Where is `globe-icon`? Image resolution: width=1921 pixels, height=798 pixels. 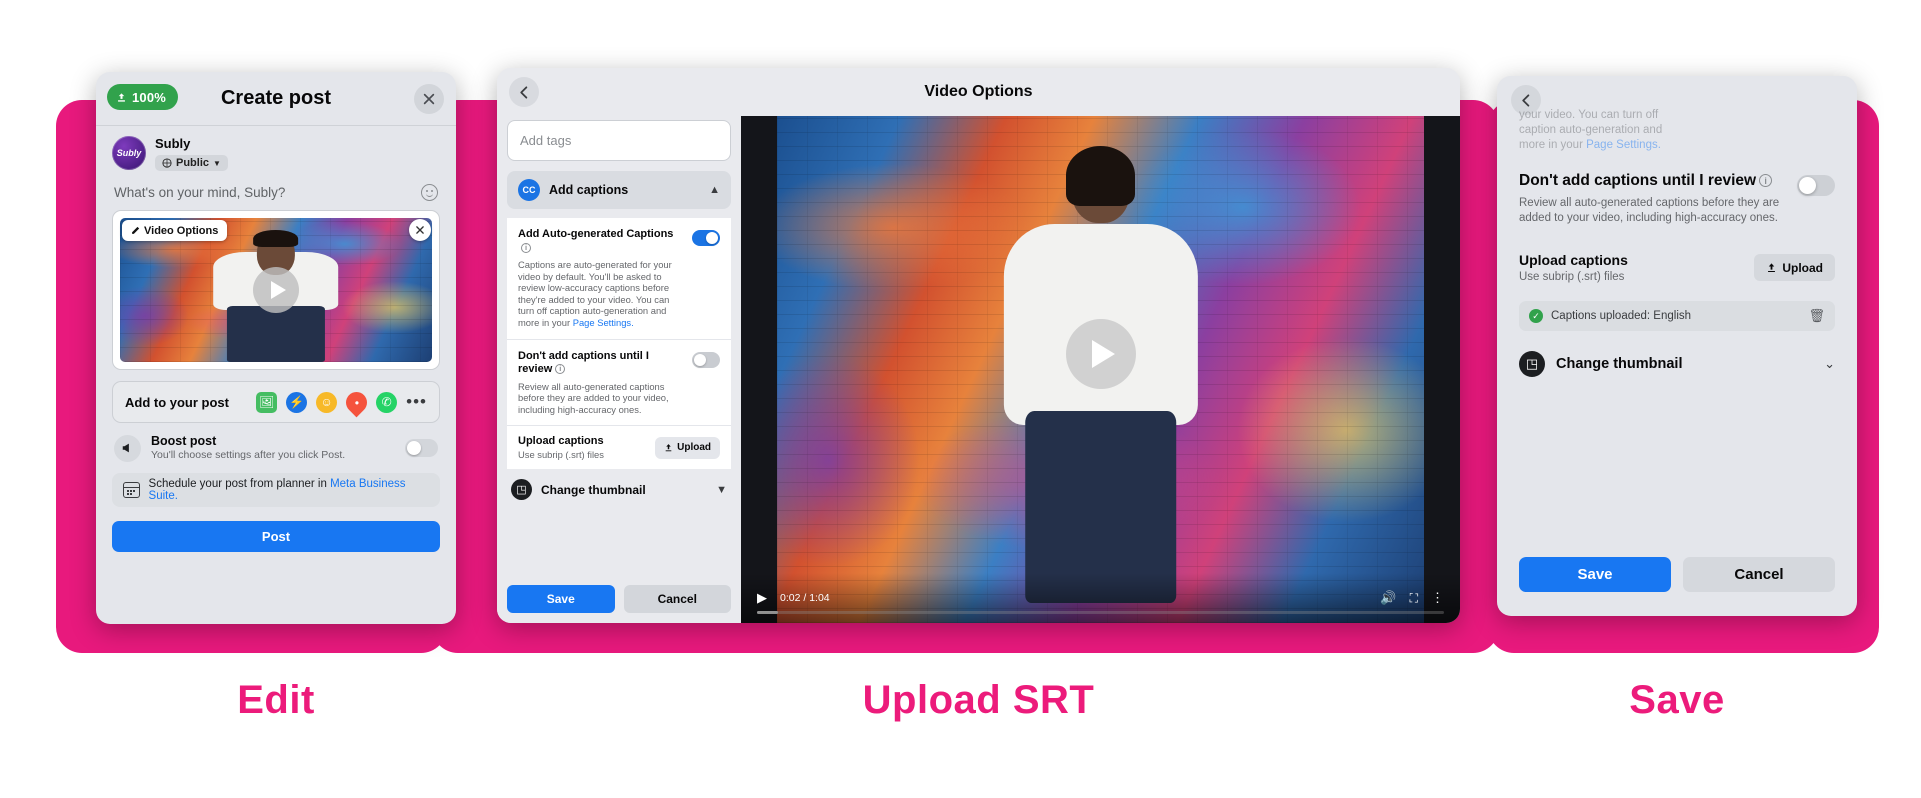 globe-icon is located at coordinates (167, 163).